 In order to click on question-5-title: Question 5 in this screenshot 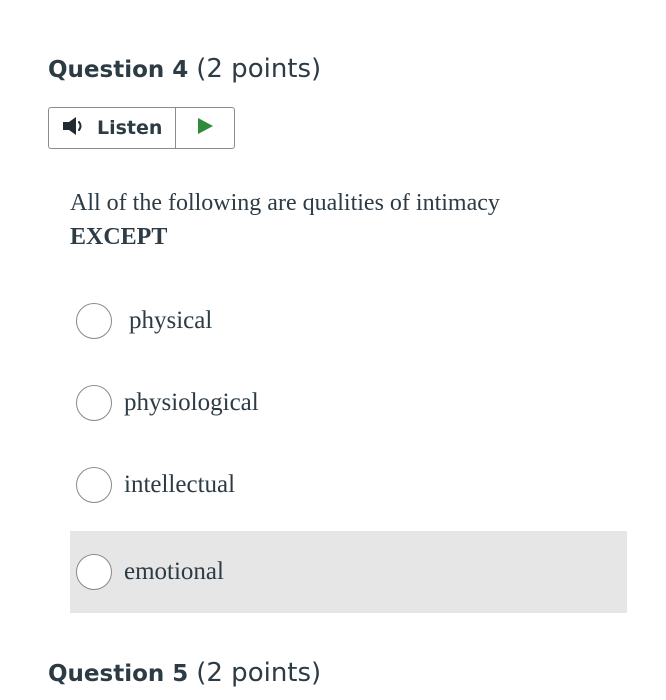, I will do `click(118, 674)`.